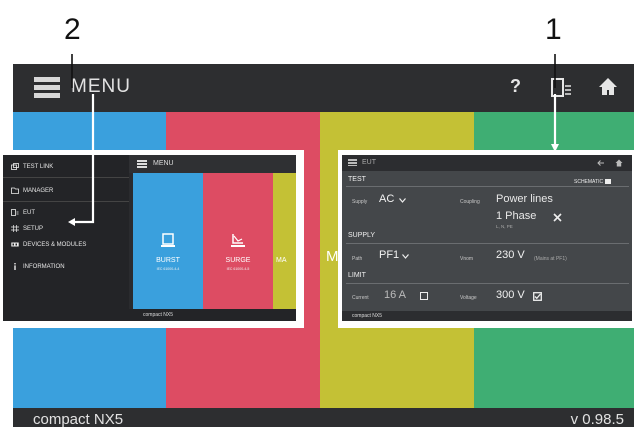  I want to click on callout-2-arrowhead, so click(71, 222).